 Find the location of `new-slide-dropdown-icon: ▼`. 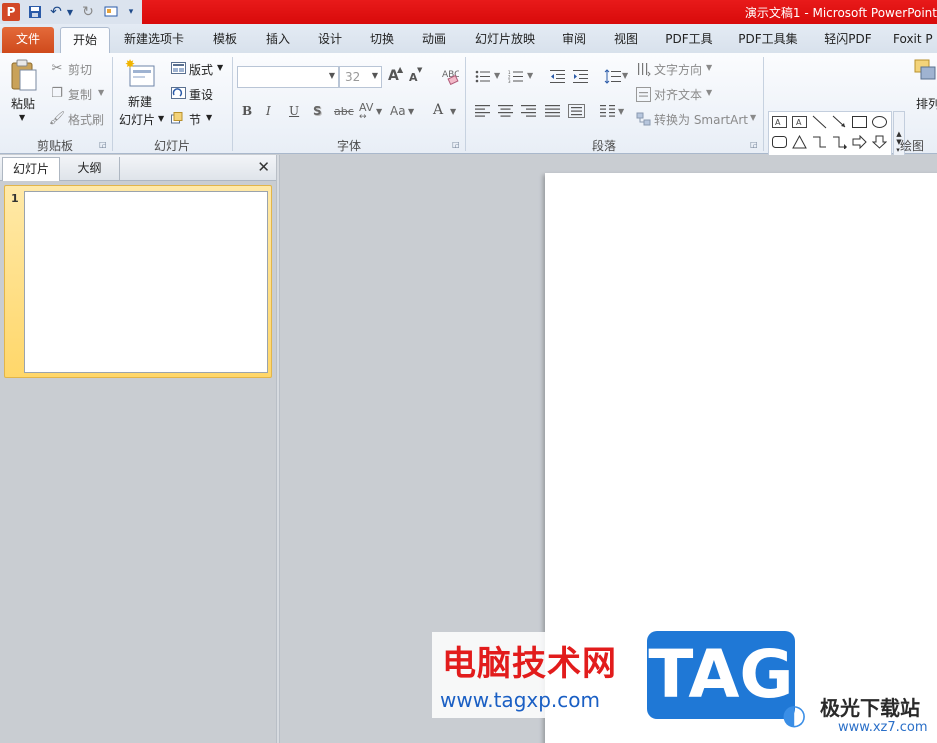

new-slide-dropdown-icon: ▼ is located at coordinates (161, 118).